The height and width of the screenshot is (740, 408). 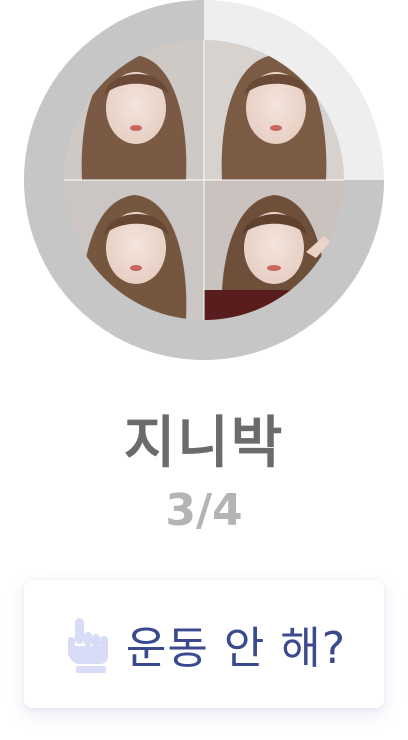 I want to click on user-name: 지니박, so click(x=204, y=443).